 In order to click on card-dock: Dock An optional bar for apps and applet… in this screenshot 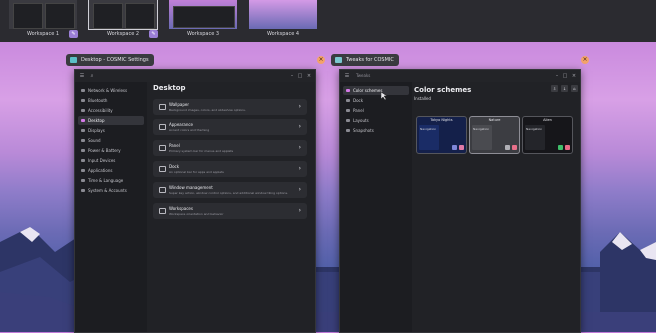, I will do `click(230, 169)`.